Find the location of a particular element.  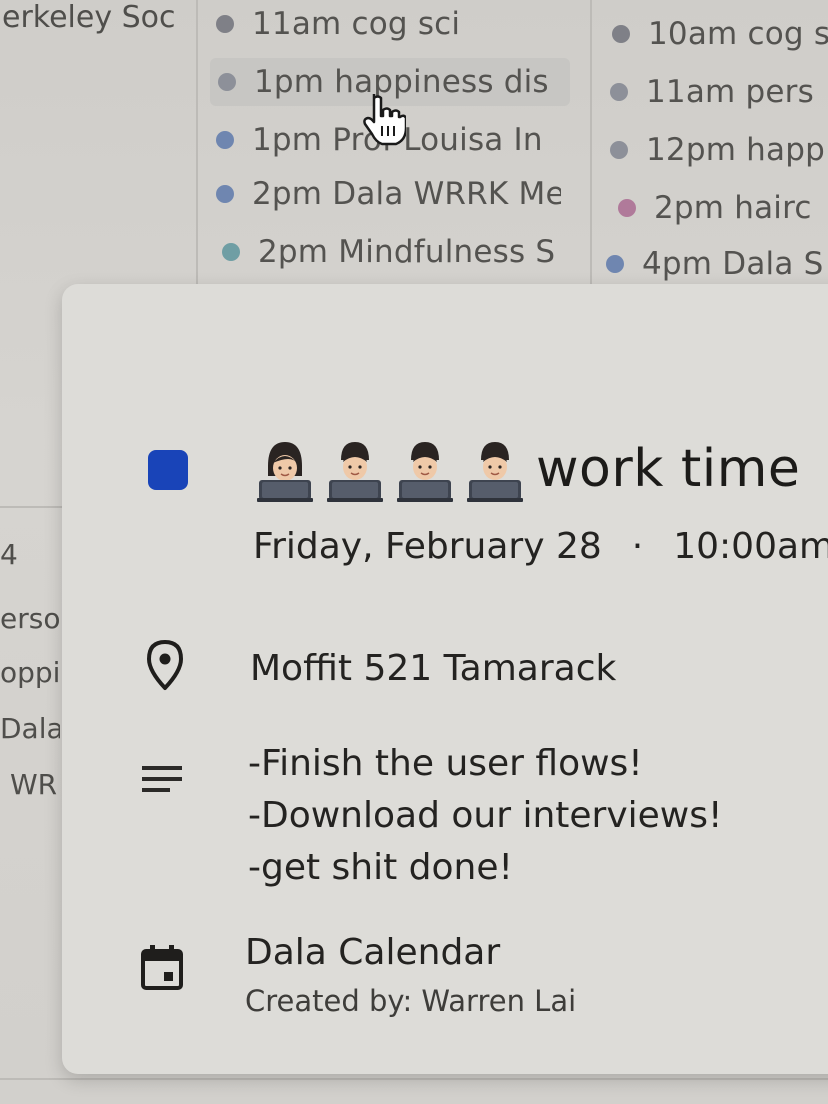

hand-cursor-icon is located at coordinates (384, 120).